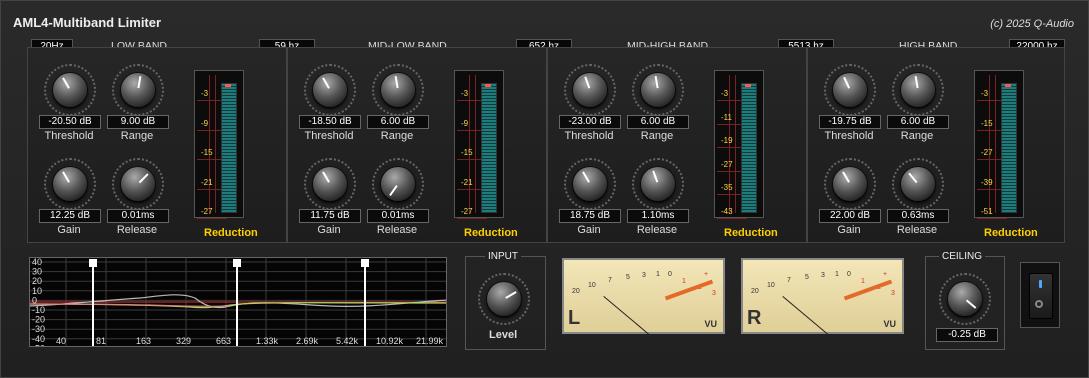 Image resolution: width=1089 pixels, height=378 pixels. I want to click on band-mid-high-gain-value: 18.75 dB, so click(590, 216).